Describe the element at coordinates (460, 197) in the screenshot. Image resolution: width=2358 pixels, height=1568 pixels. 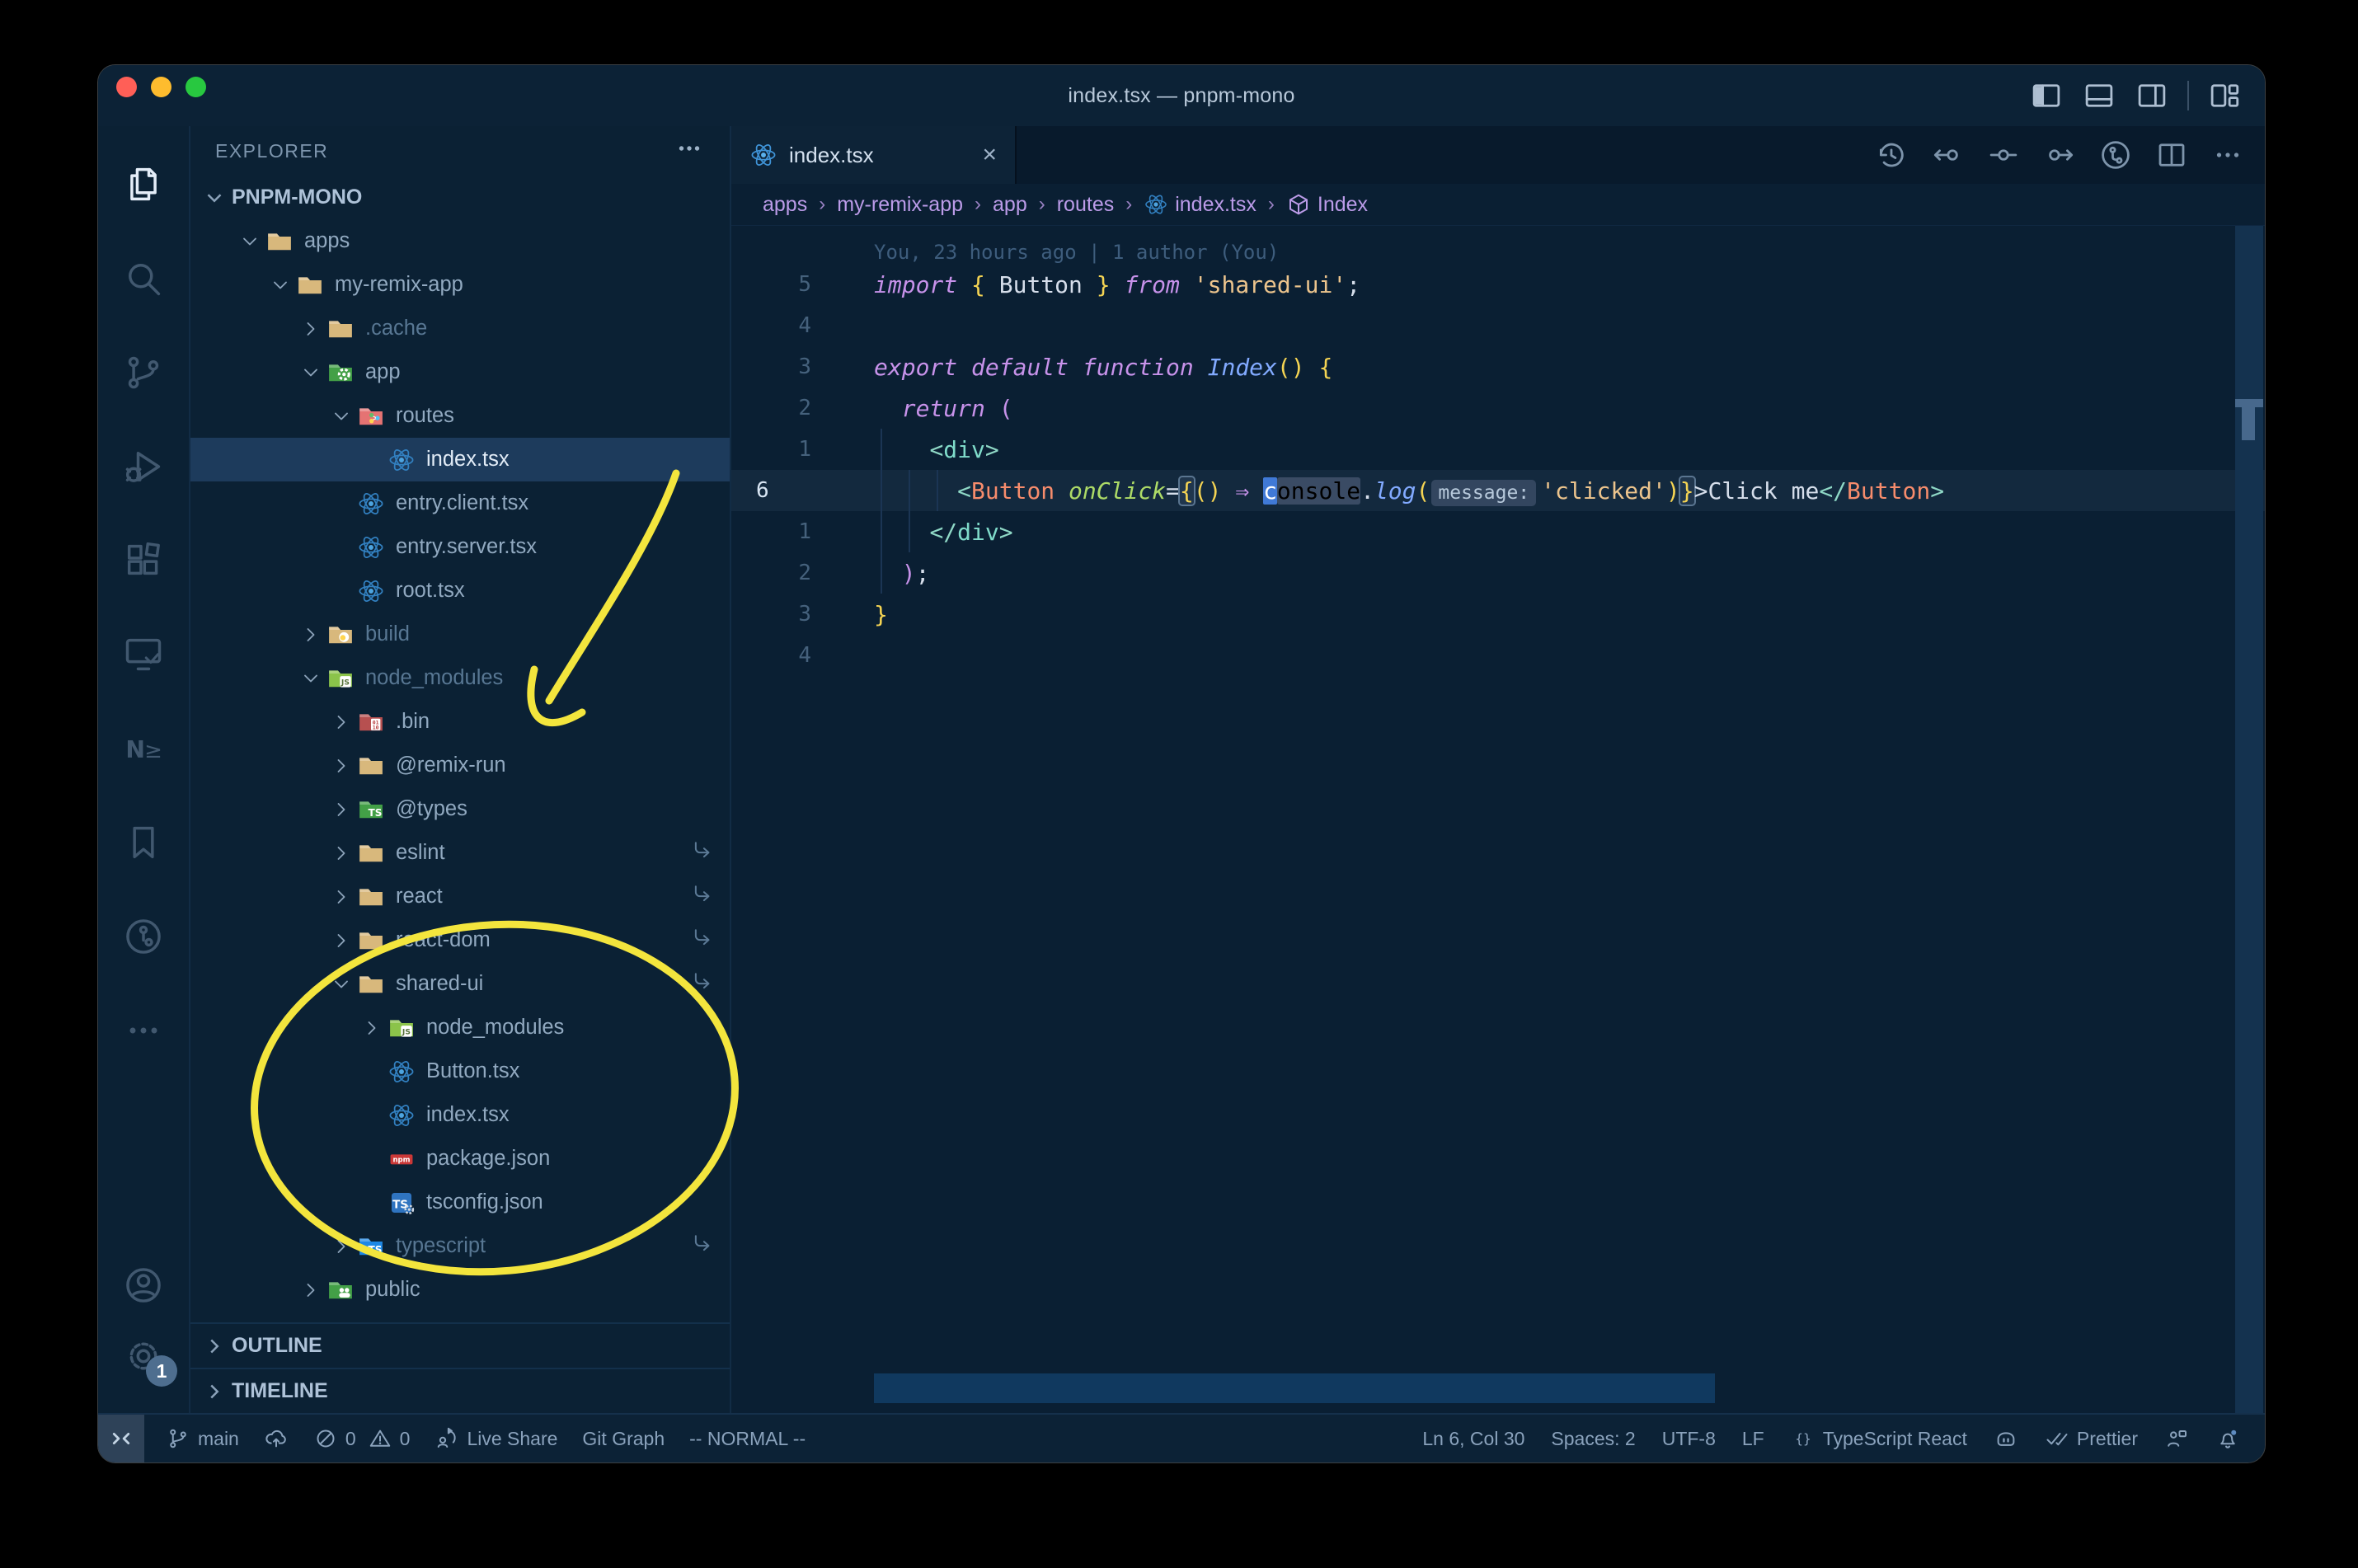
I see `project-section-header: PNPM-MONO` at that location.